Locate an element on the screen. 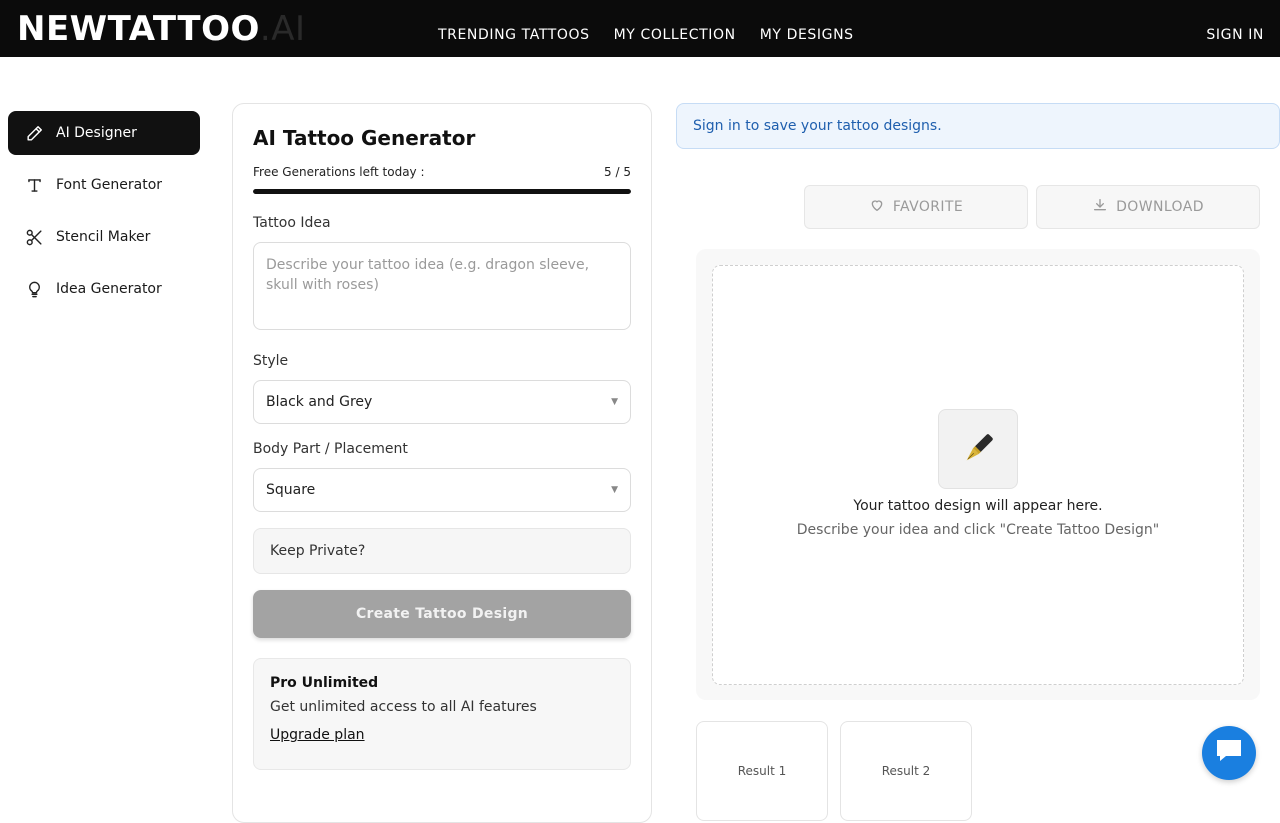 The image size is (1280, 823). scissors-icon is located at coordinates (34, 237).